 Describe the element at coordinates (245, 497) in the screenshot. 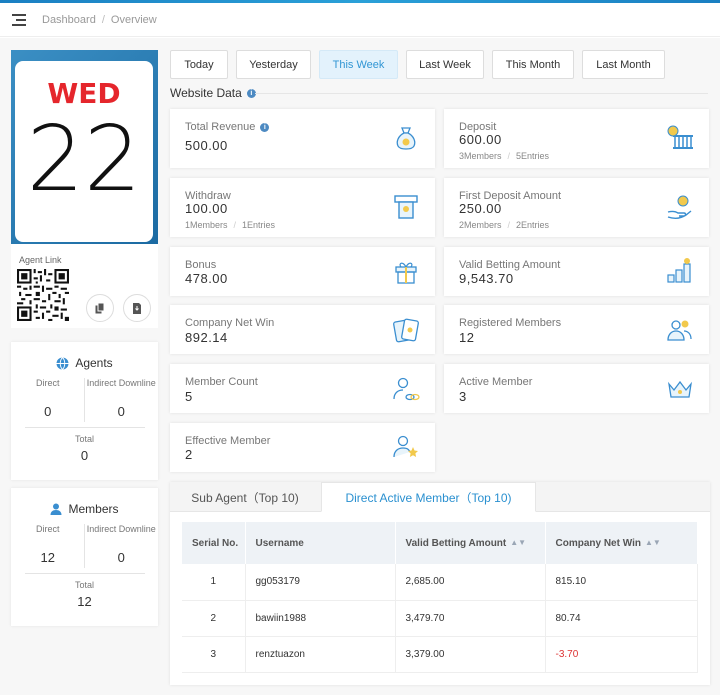

I see `tab-sub-agent: Sub Agent（Top 10)` at that location.